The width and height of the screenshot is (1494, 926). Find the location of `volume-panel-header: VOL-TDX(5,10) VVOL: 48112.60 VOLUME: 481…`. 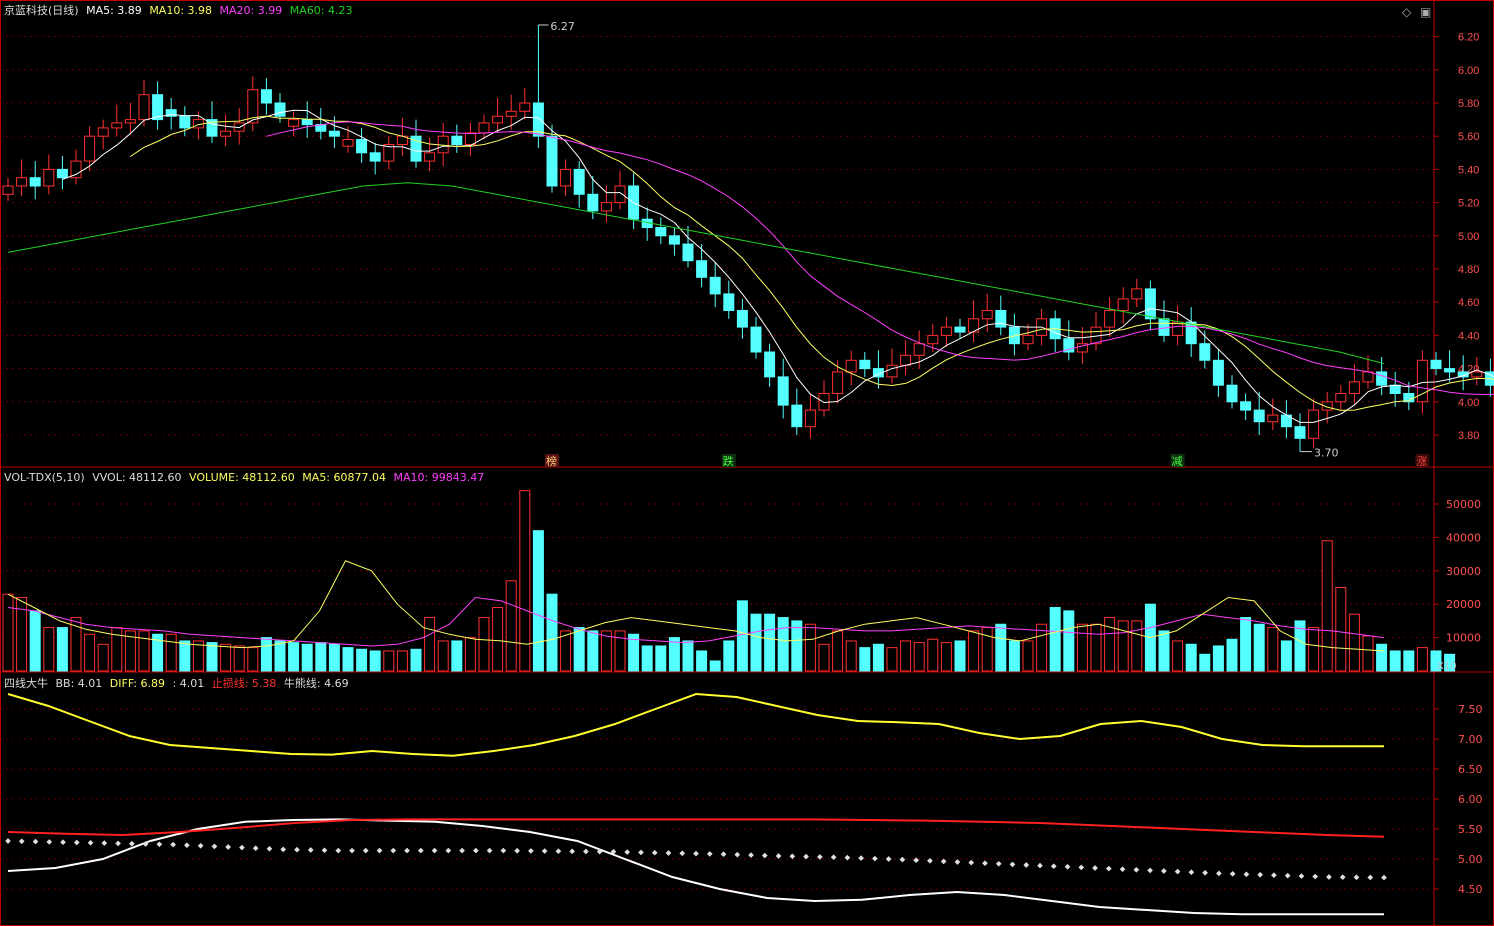

volume-panel-header: VOL-TDX(5,10) VVOL: 48112.60 VOLUME: 481… is located at coordinates (246, 478).